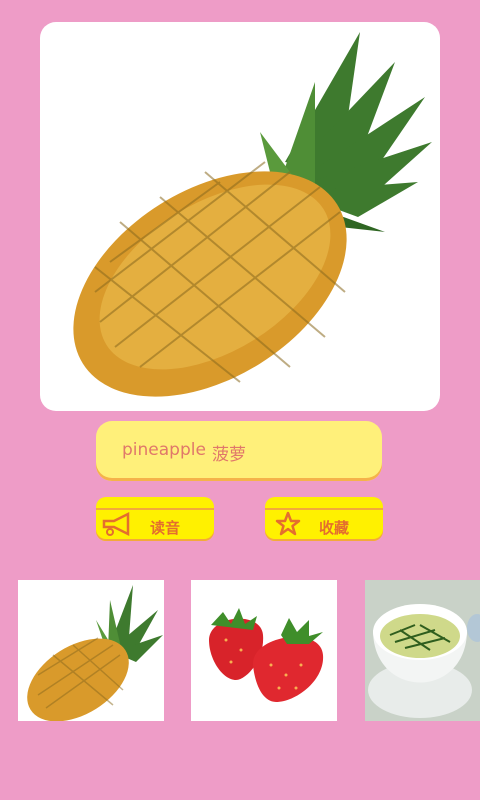 Image resolution: width=480 pixels, height=800 pixels. Describe the element at coordinates (165, 528) in the screenshot. I see `read-aloud-label: 读音` at that location.